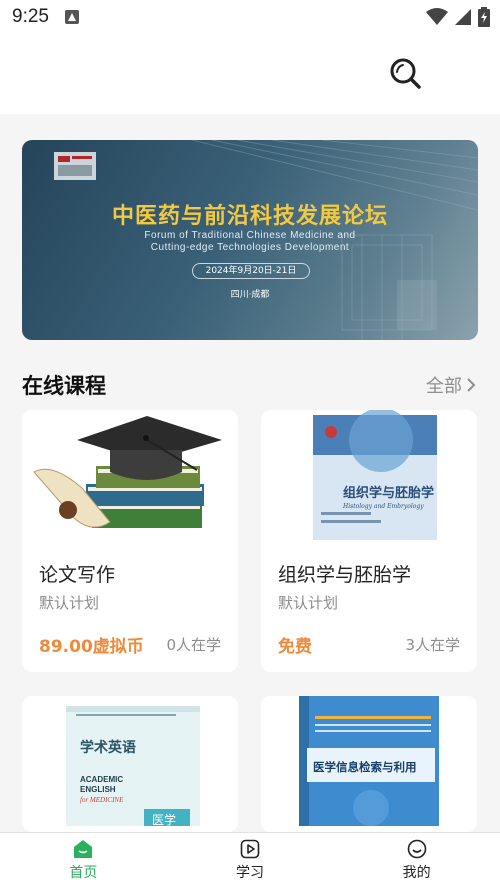 Image resolution: width=500 pixels, height=888 pixels. What do you see at coordinates (98, 789) in the screenshot?
I see `cover-en-line2: ENGLISH` at bounding box center [98, 789].